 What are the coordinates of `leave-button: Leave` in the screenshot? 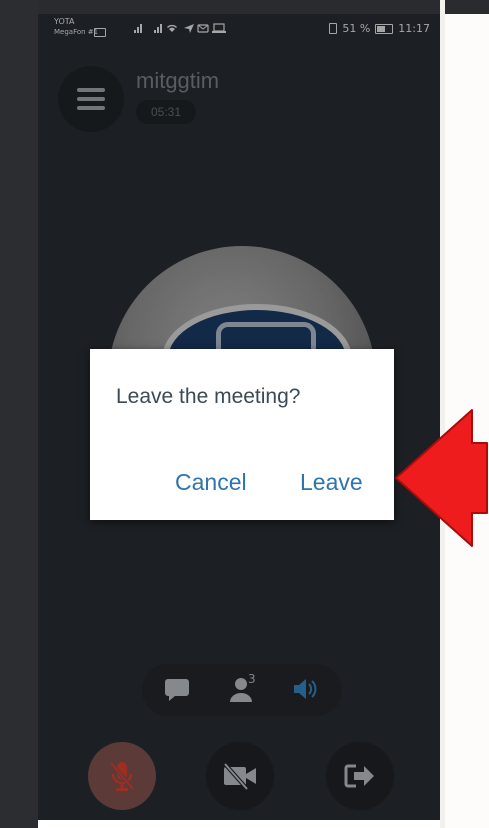 It's located at (331, 482).